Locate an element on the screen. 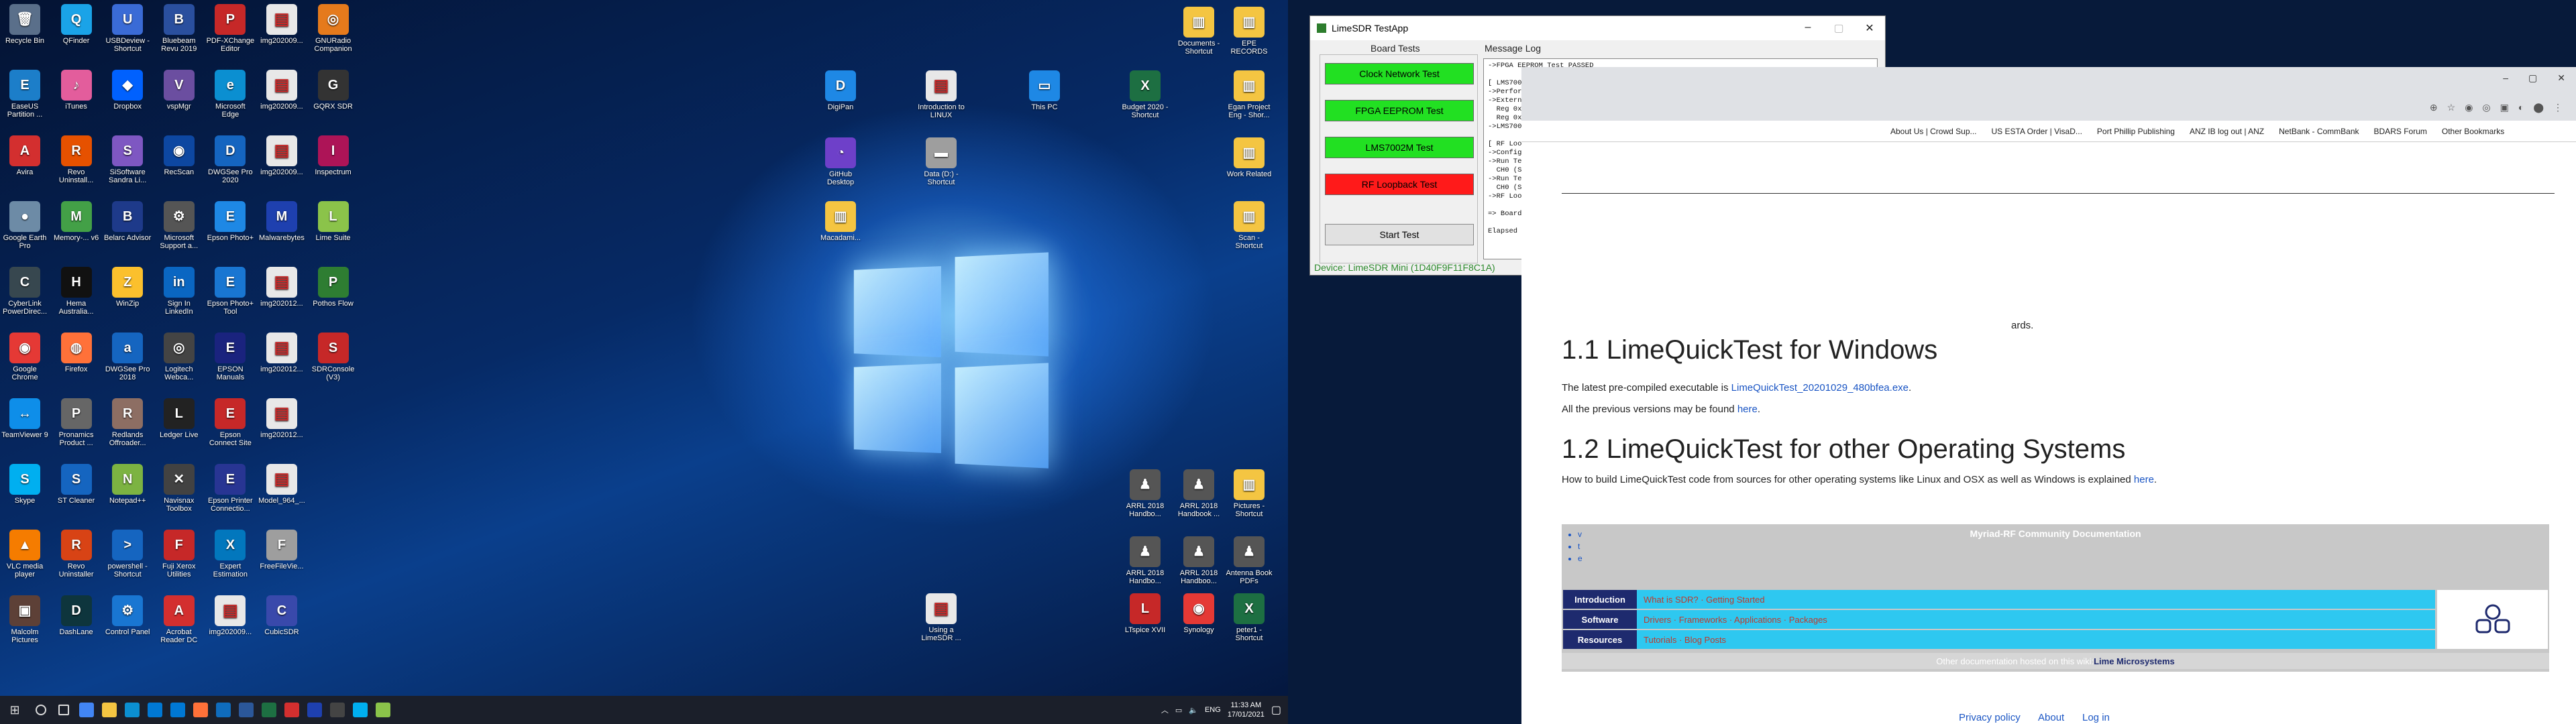 The height and width of the screenshot is (724, 2576). bookmark-item: NetBank - CommBank is located at coordinates (2319, 131).